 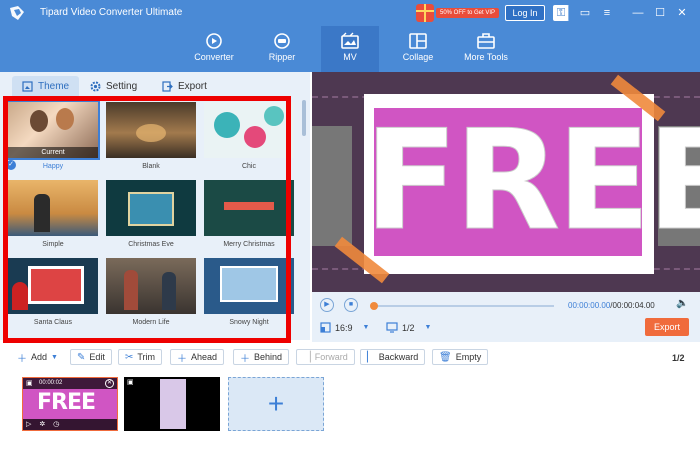 I want to click on theme-item-snowy-night: Snowy Night, so click(x=249, y=292).